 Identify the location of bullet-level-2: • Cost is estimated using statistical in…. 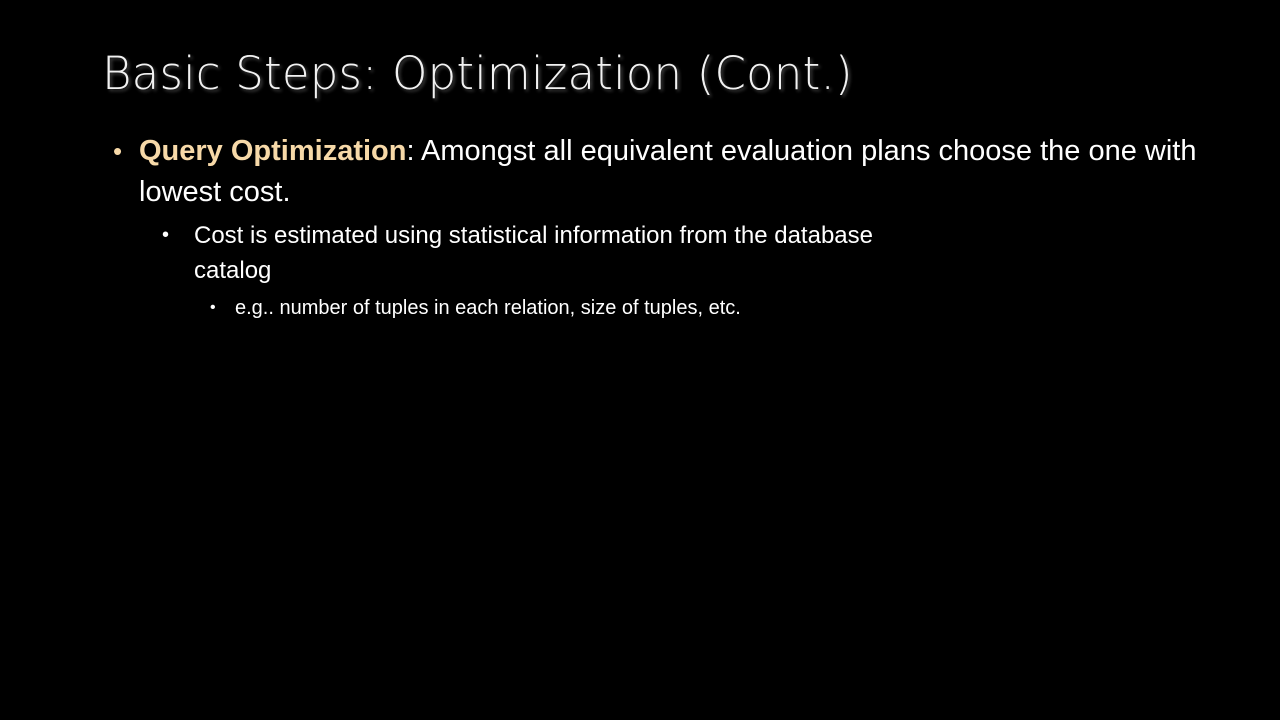
(538, 253).